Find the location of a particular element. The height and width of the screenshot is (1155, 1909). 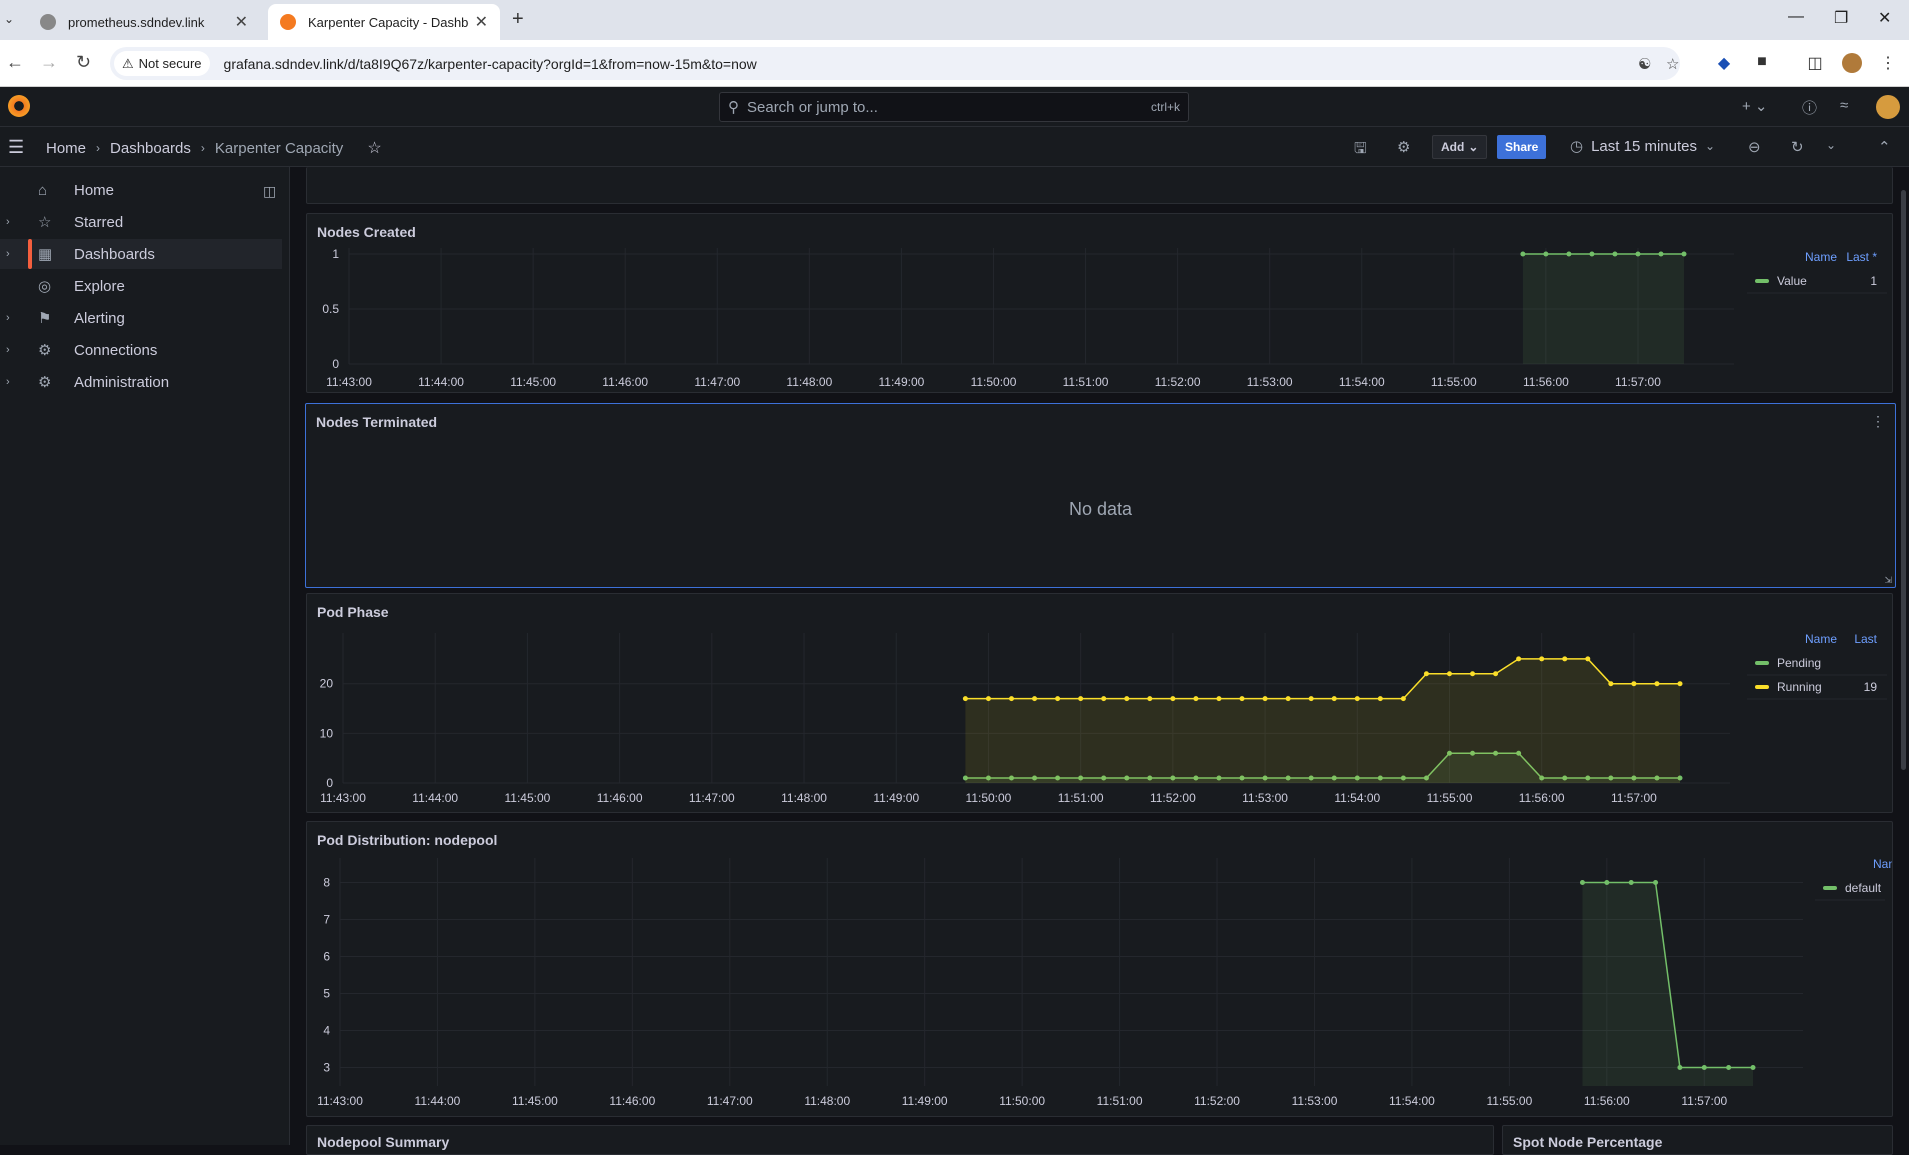

panel-nodes-terminated: Nodes Terminated ⋮ No data ⇲ is located at coordinates (1100, 495).